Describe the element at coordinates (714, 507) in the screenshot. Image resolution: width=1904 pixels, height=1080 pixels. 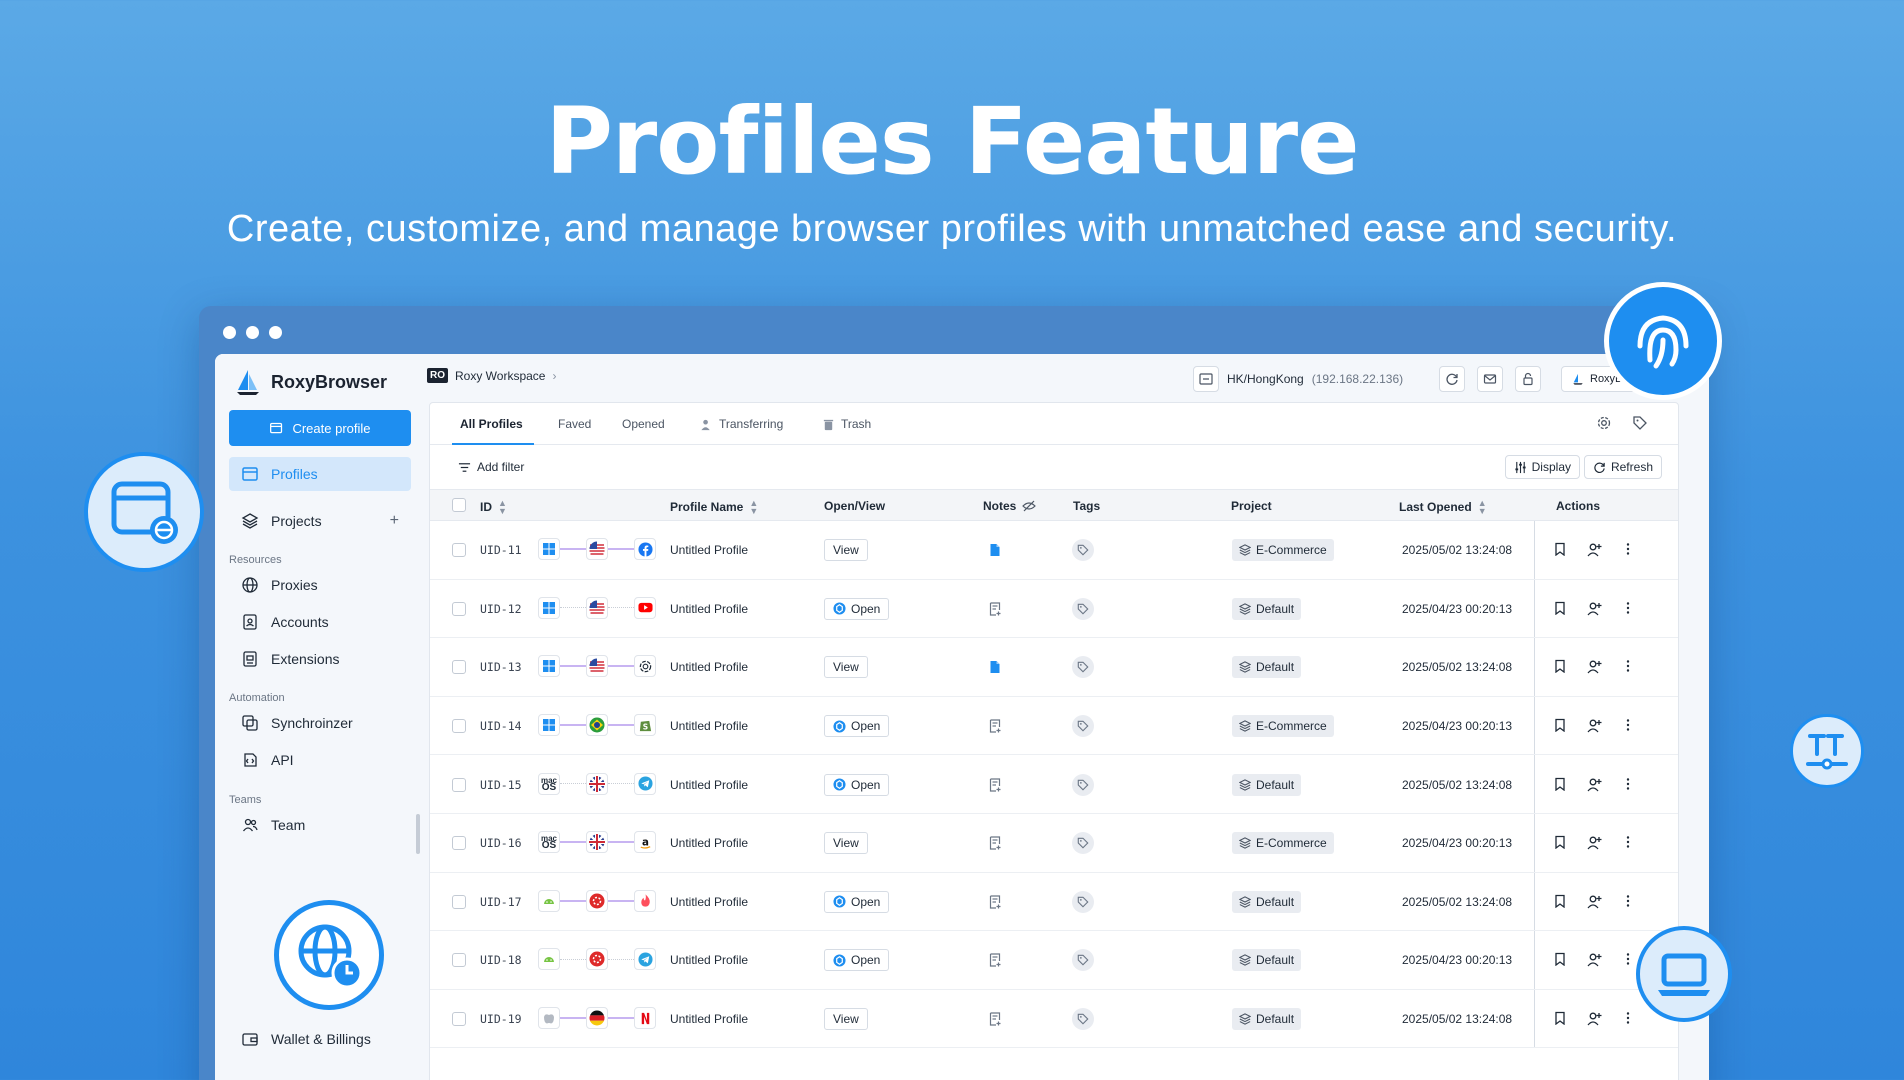
I see `column-profile-name: Profile Name ▲ ▼` at that location.